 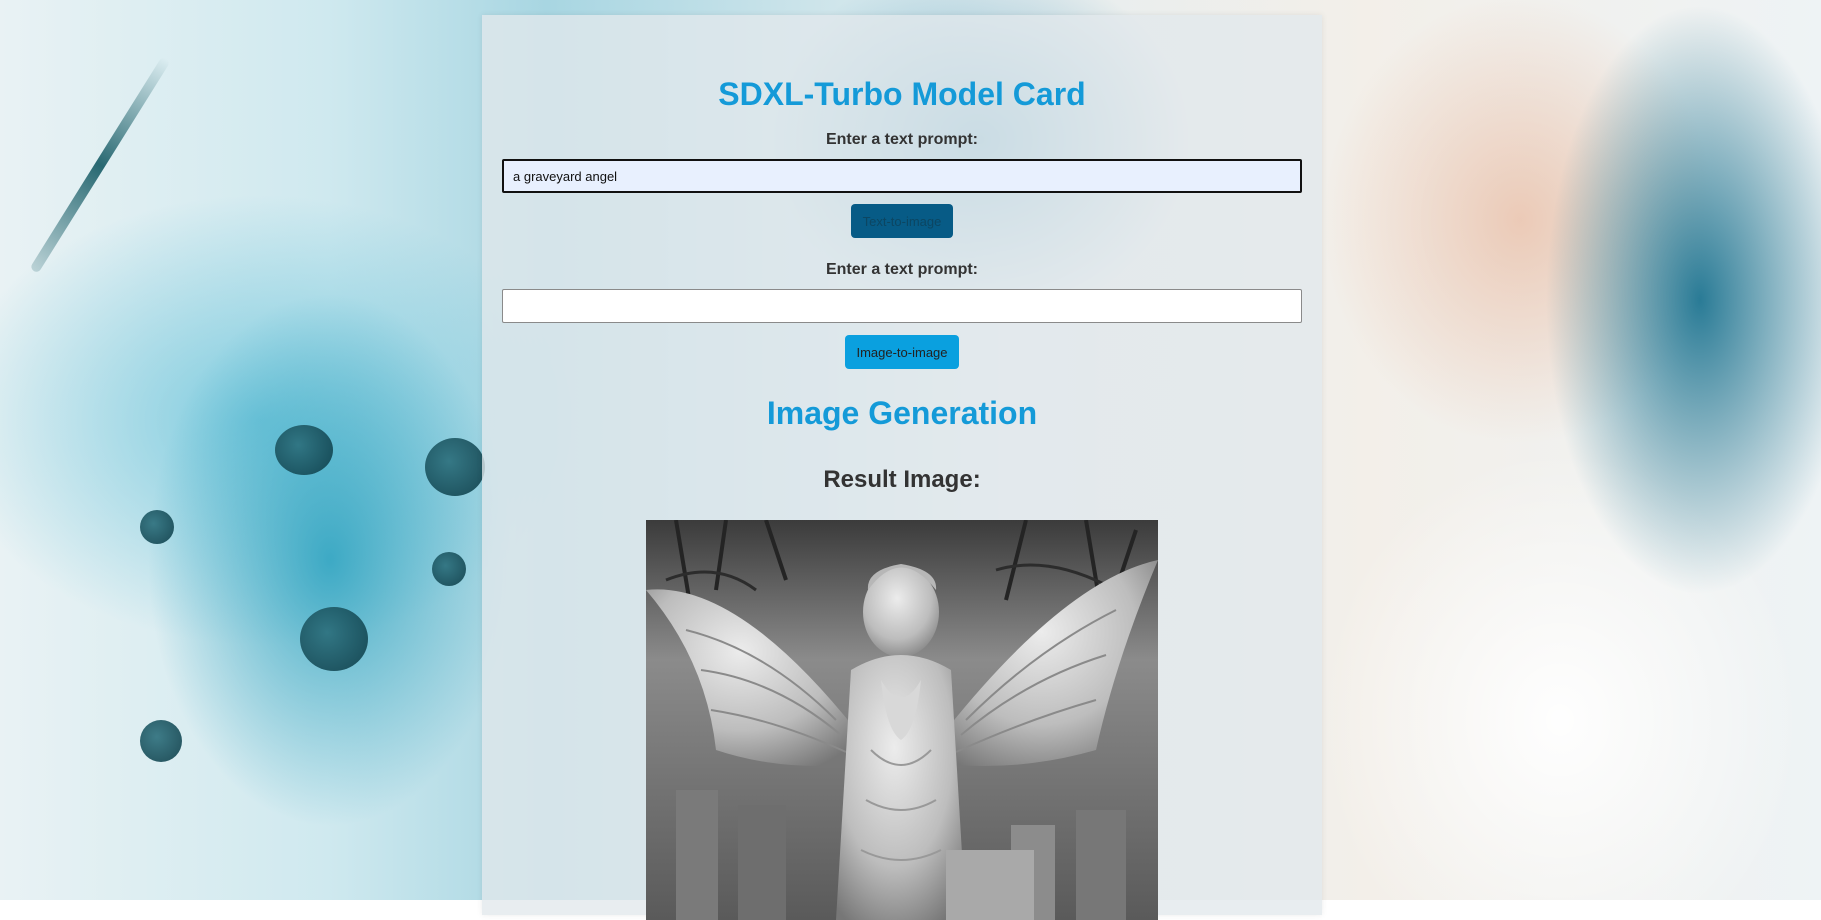 I want to click on image-generation-heading: Image Generation, so click(x=902, y=413).